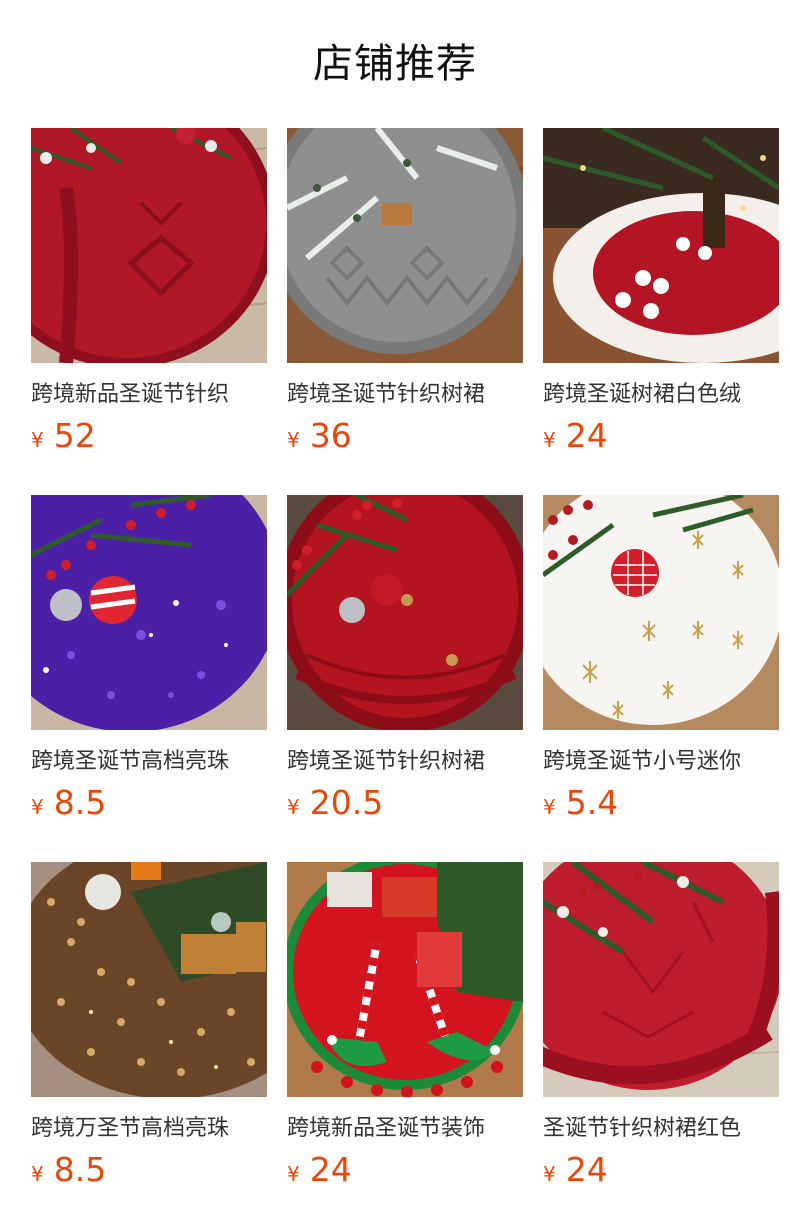 The image size is (790, 1230). I want to click on product-name: 跨境圣诞树裙白色绒, so click(661, 395).